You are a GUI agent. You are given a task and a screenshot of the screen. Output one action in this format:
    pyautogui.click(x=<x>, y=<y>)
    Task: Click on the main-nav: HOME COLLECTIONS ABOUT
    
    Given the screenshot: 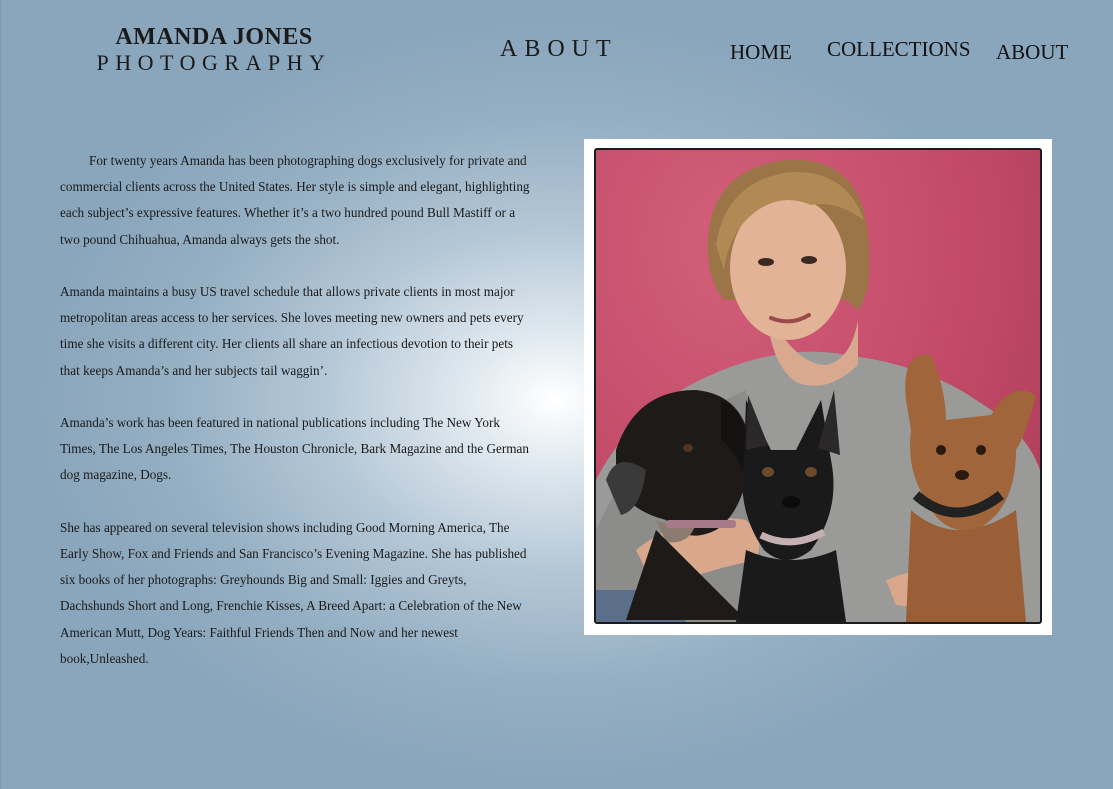 What is the action you would take?
    pyautogui.click(x=556, y=56)
    